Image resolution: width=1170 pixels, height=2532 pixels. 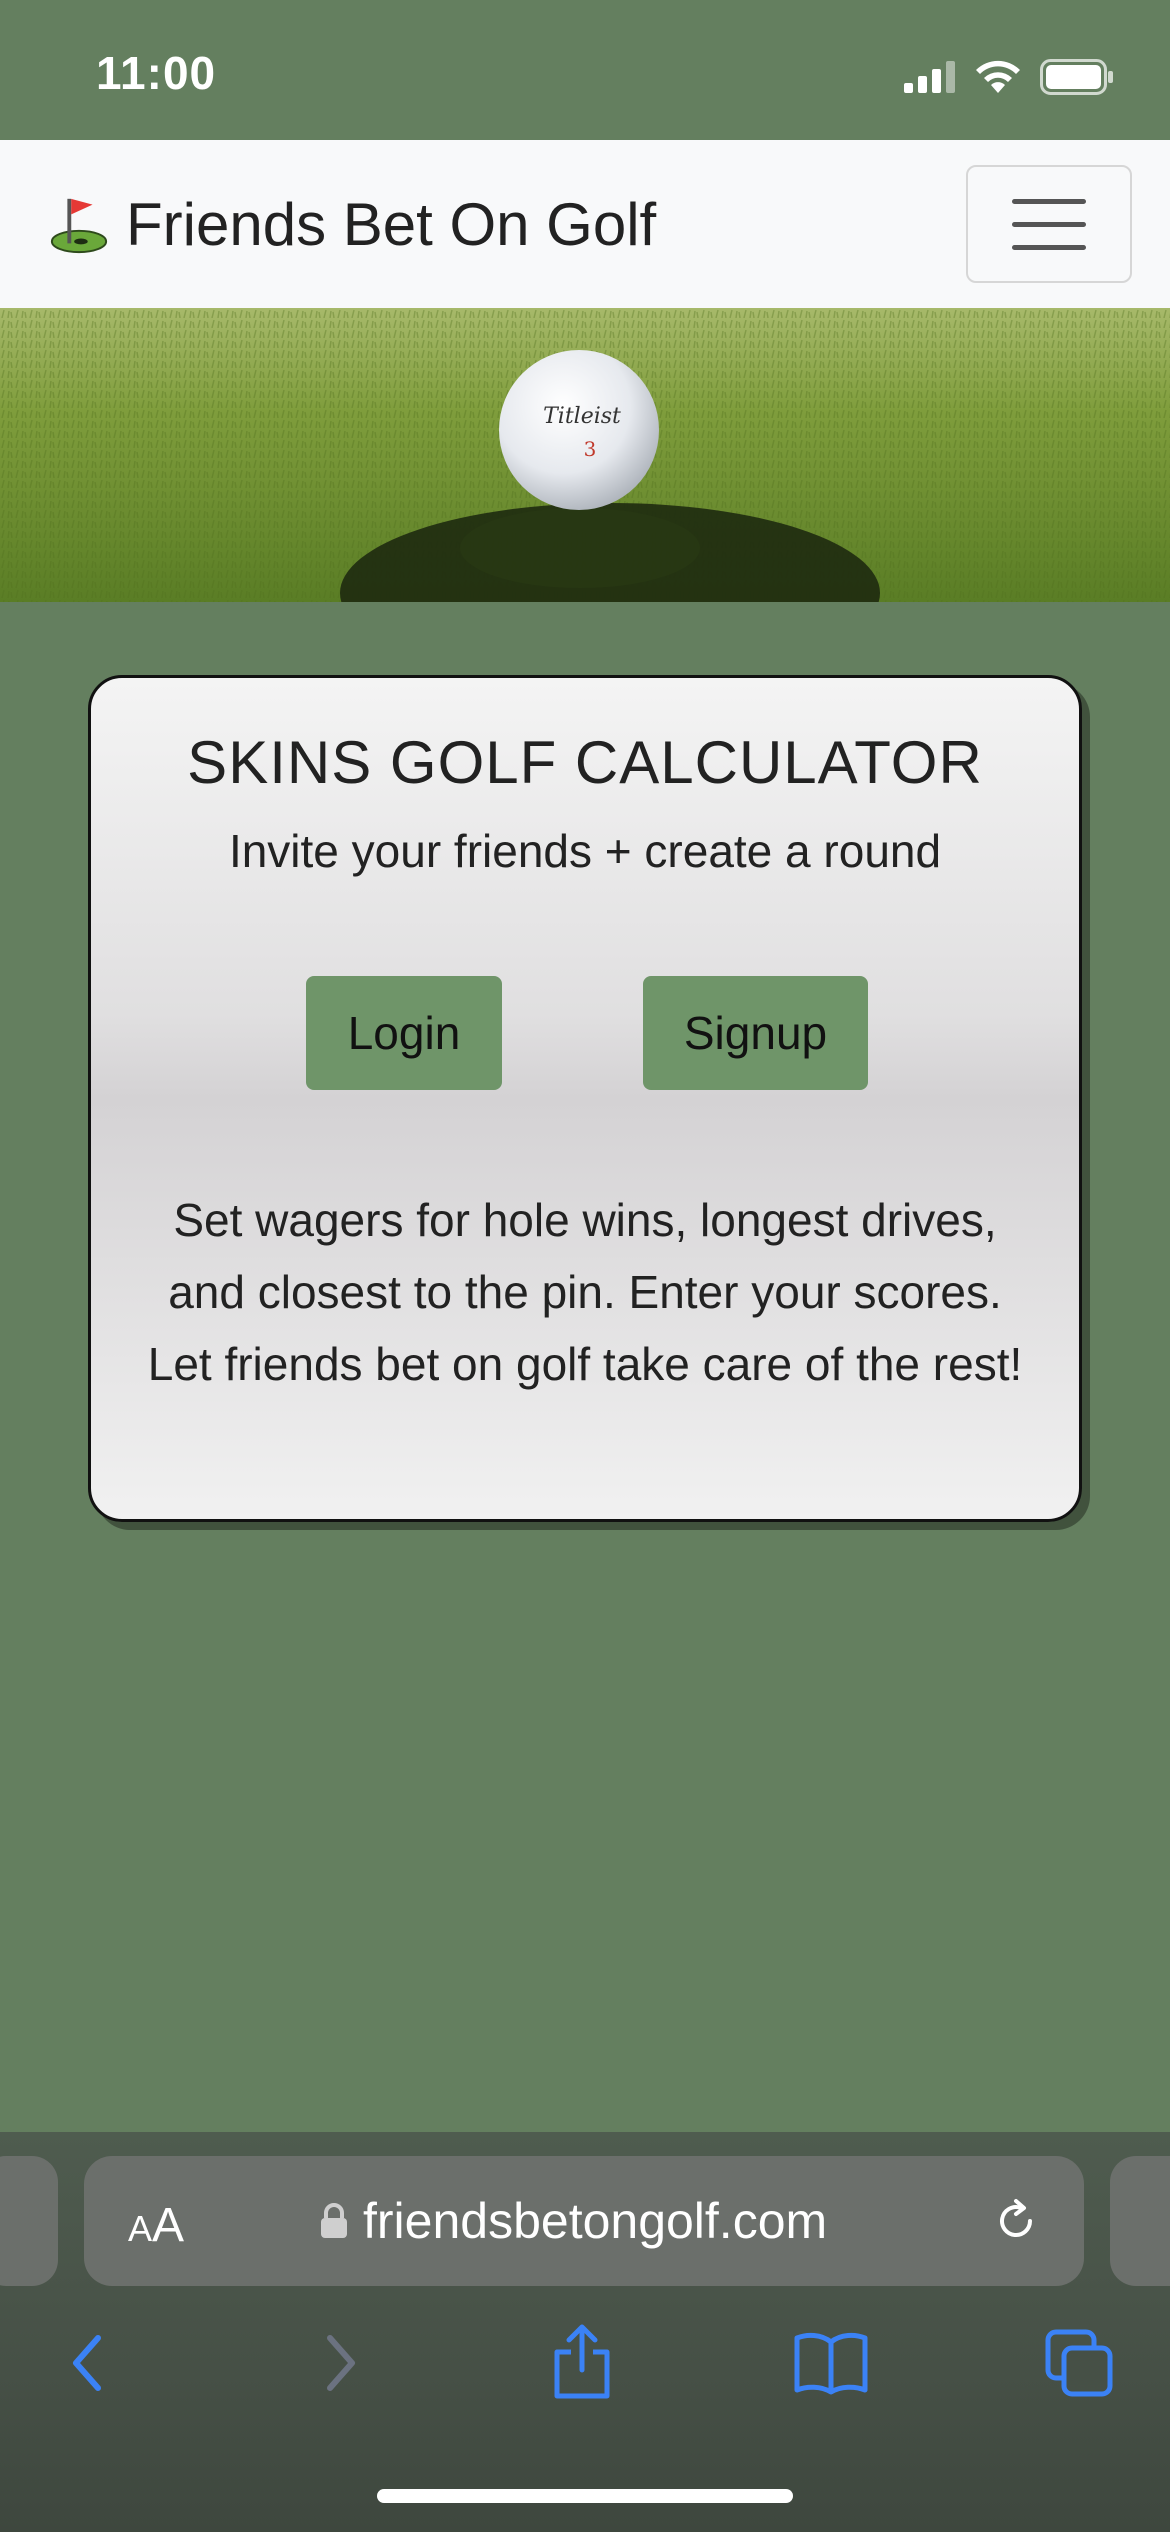 I want to click on brand-link: Friends Bet On Golf, so click(x=352, y=224).